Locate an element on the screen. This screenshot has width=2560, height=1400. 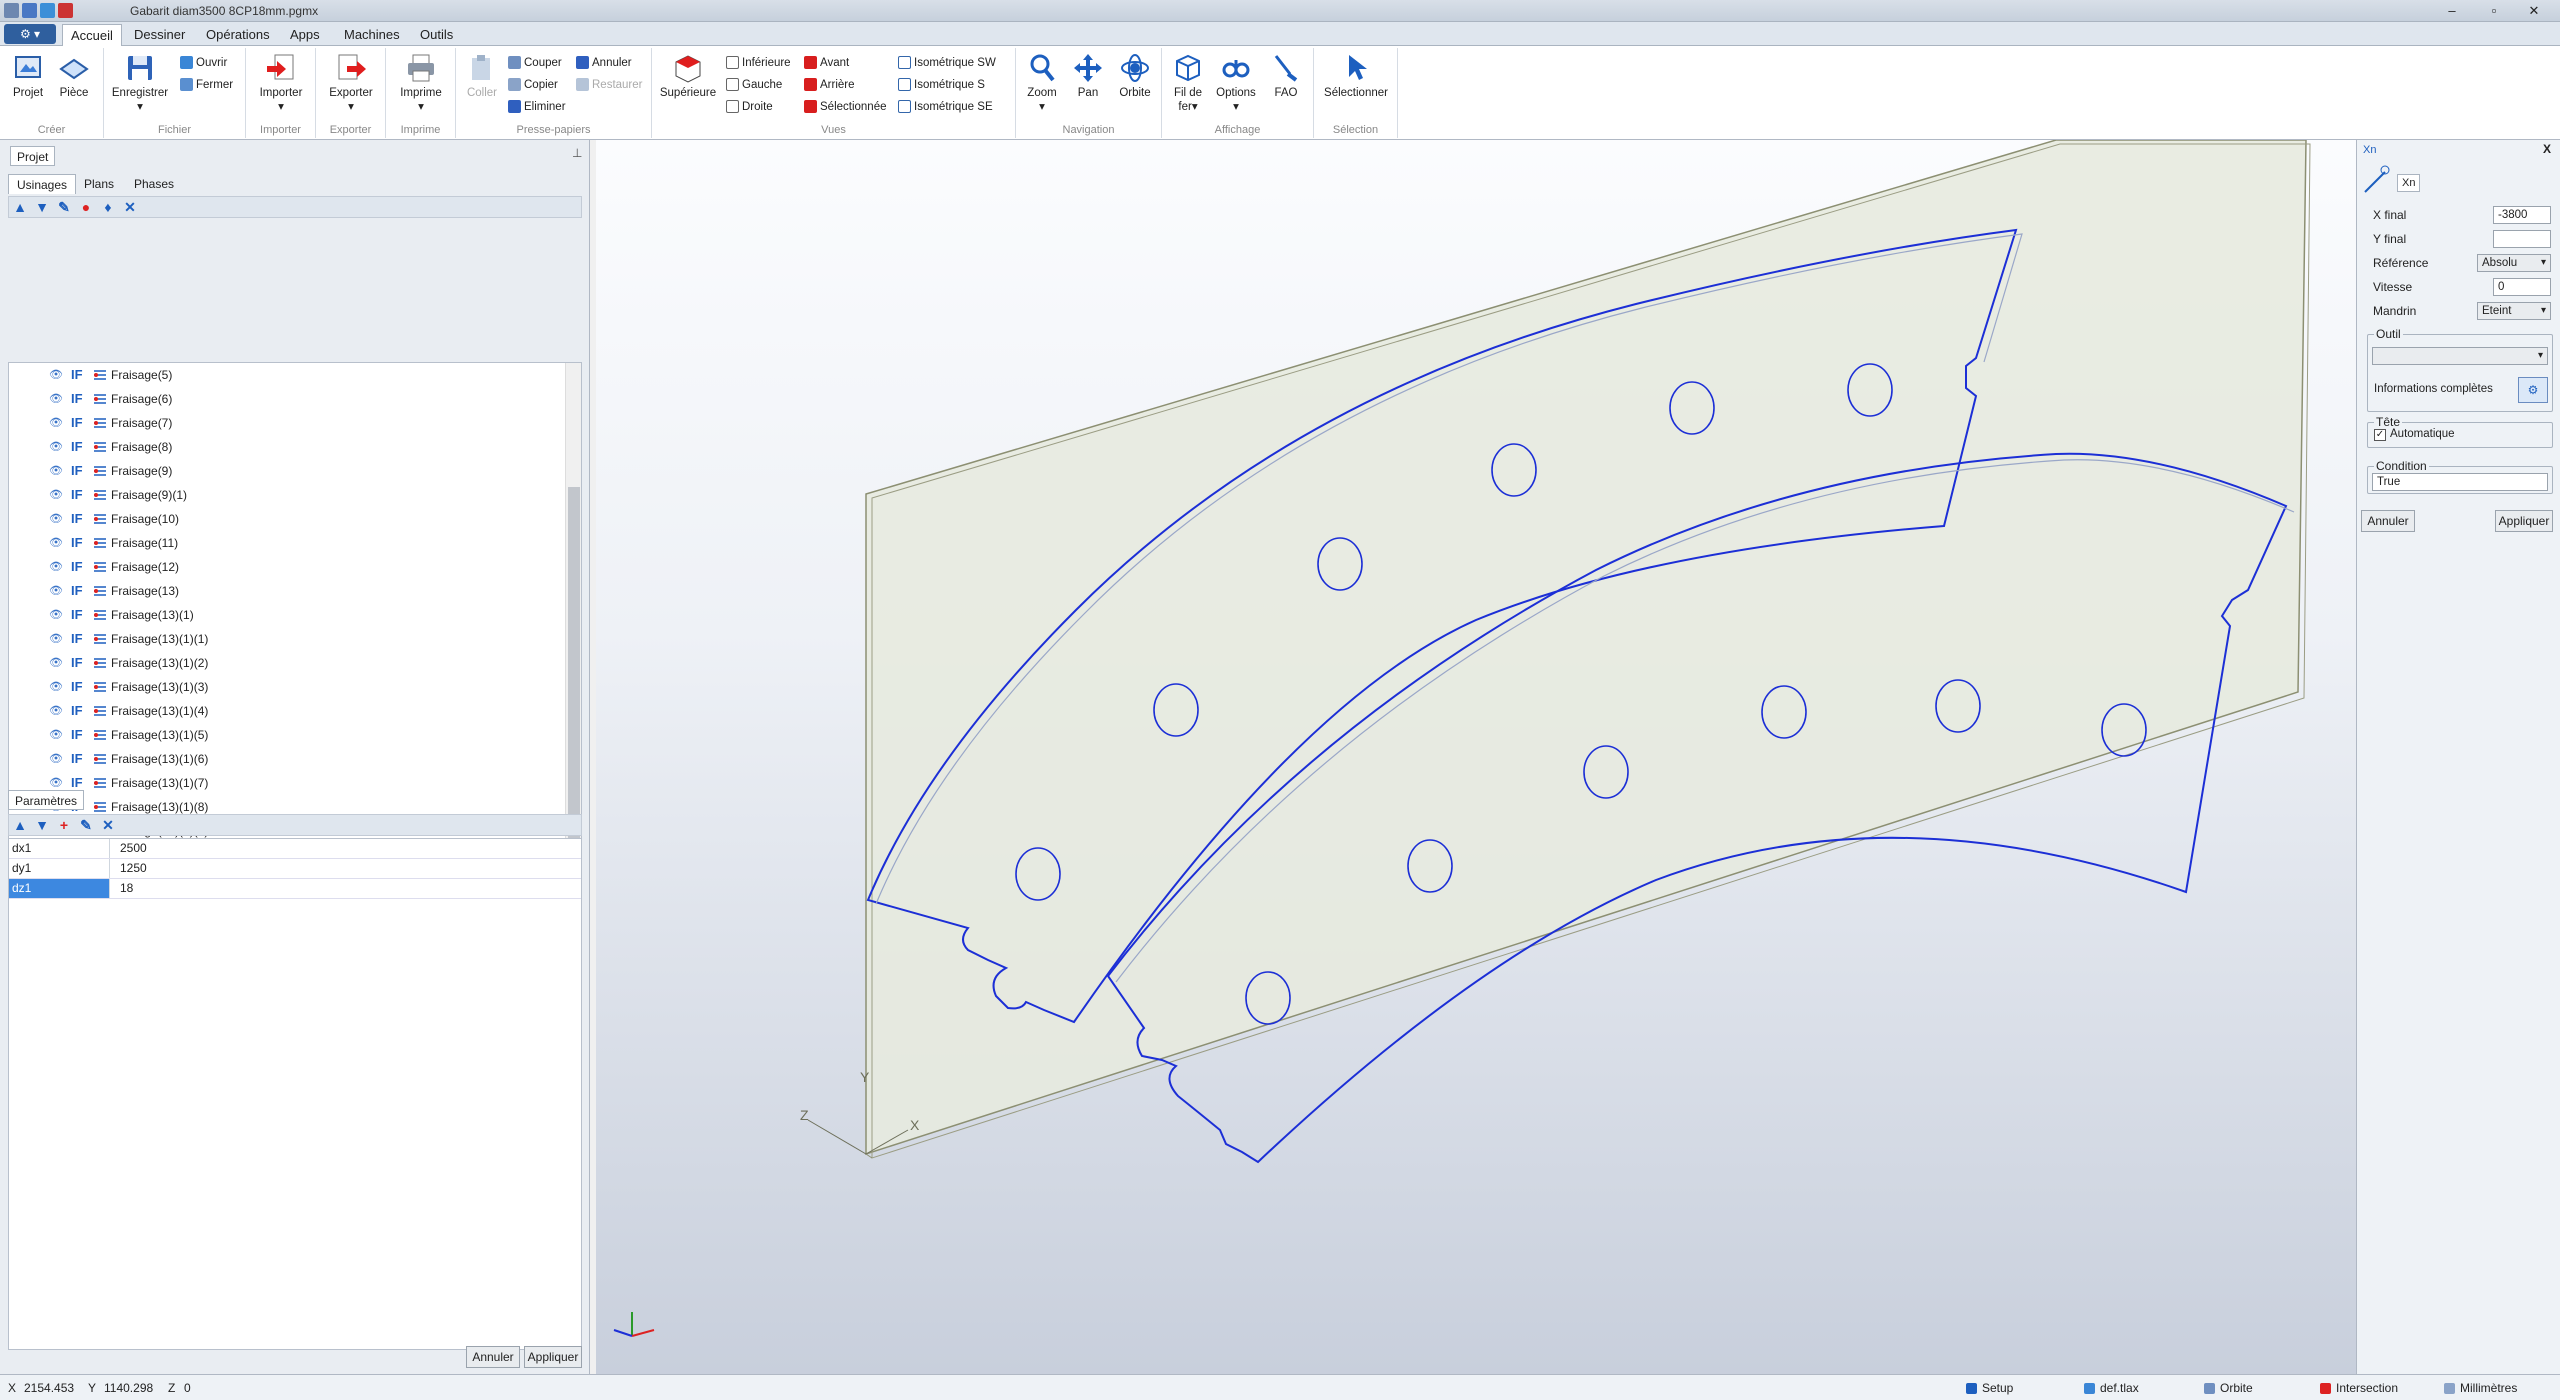
parameter-row: dx1 2500 is located at coordinates (295, 849).